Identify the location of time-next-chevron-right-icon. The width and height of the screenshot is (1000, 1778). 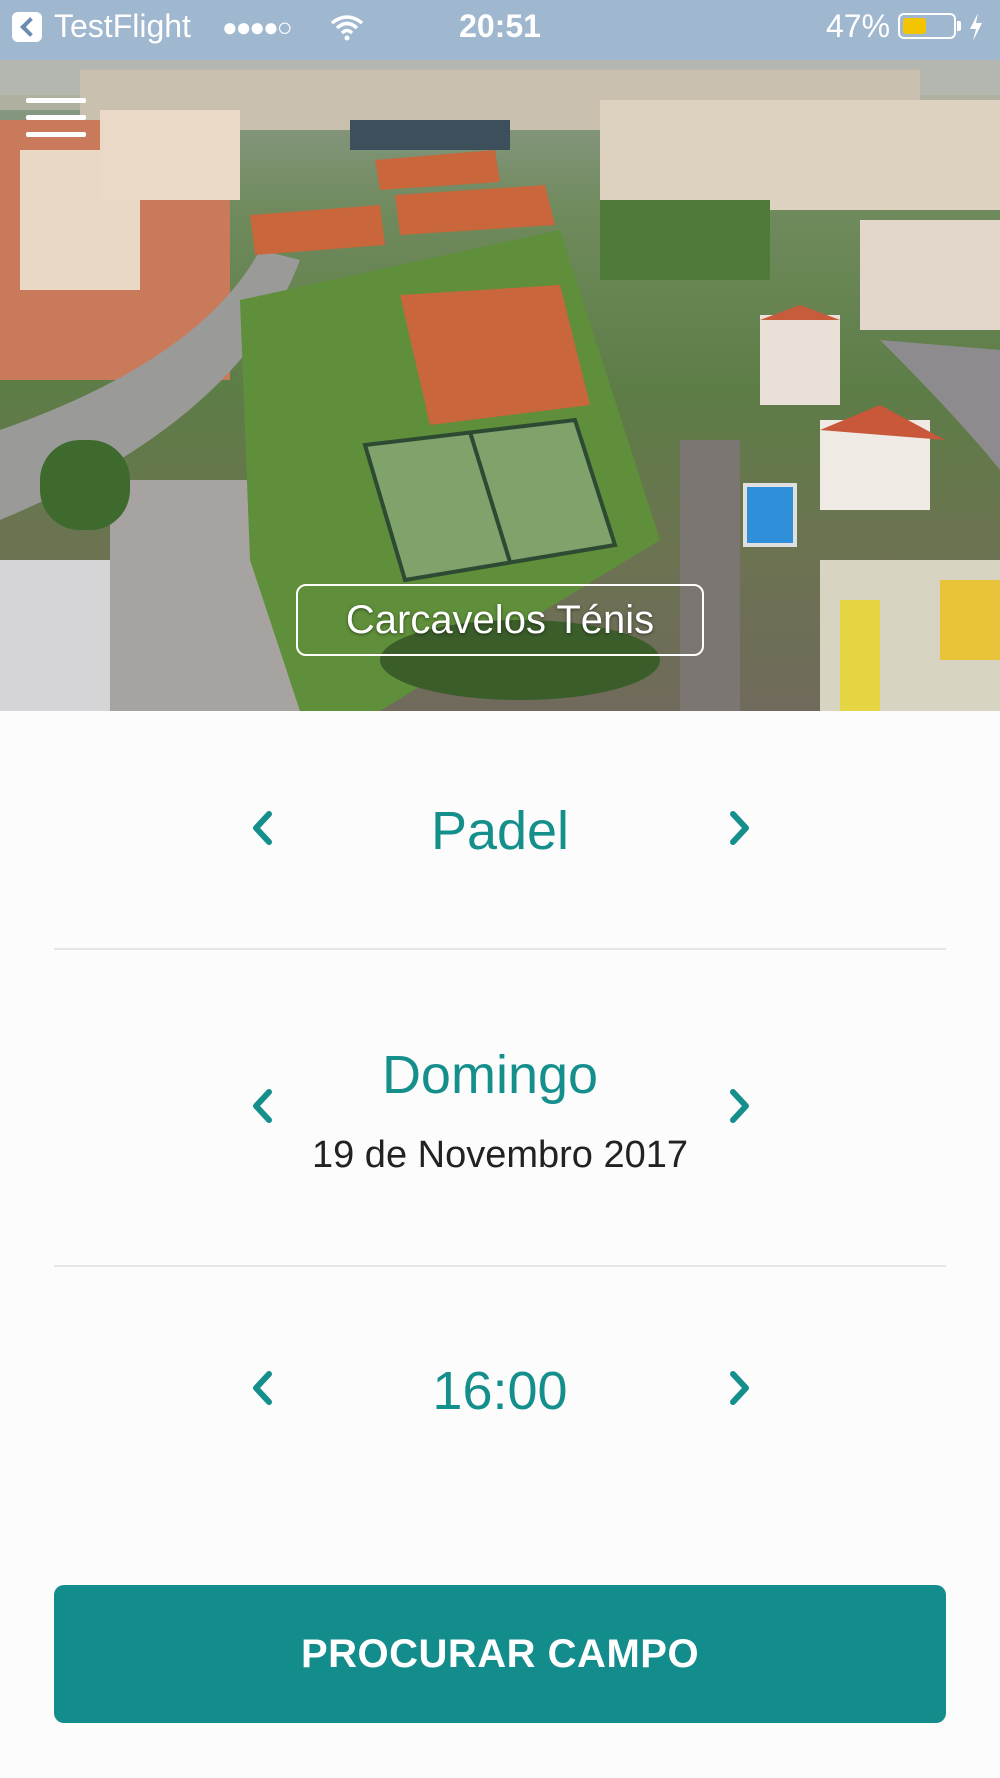
(738, 1388).